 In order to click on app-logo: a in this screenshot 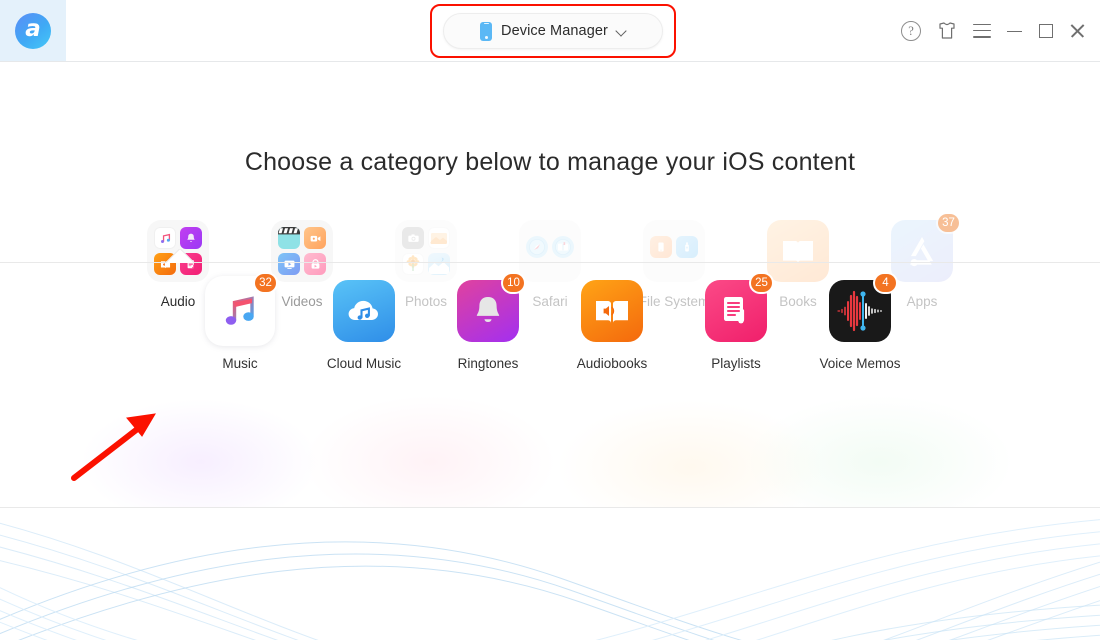, I will do `click(33, 30)`.